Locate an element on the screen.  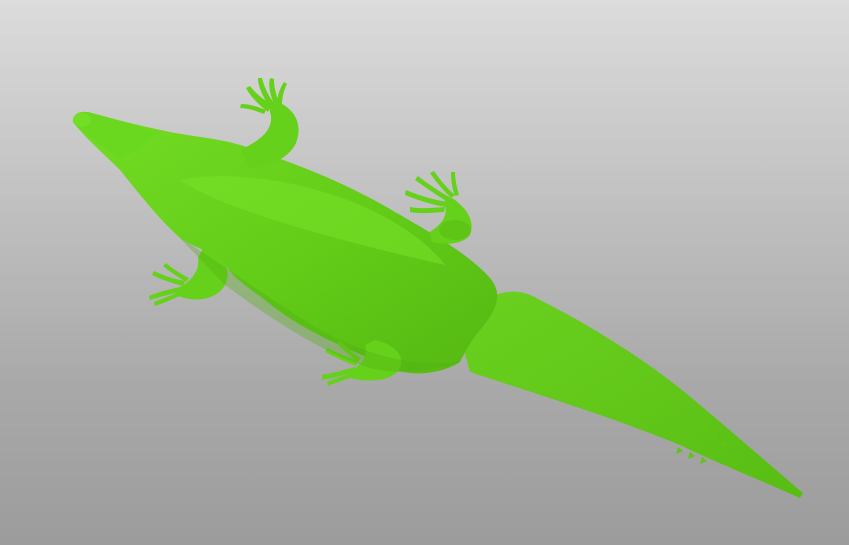
rear-left-knee is located at coordinates (455, 230).